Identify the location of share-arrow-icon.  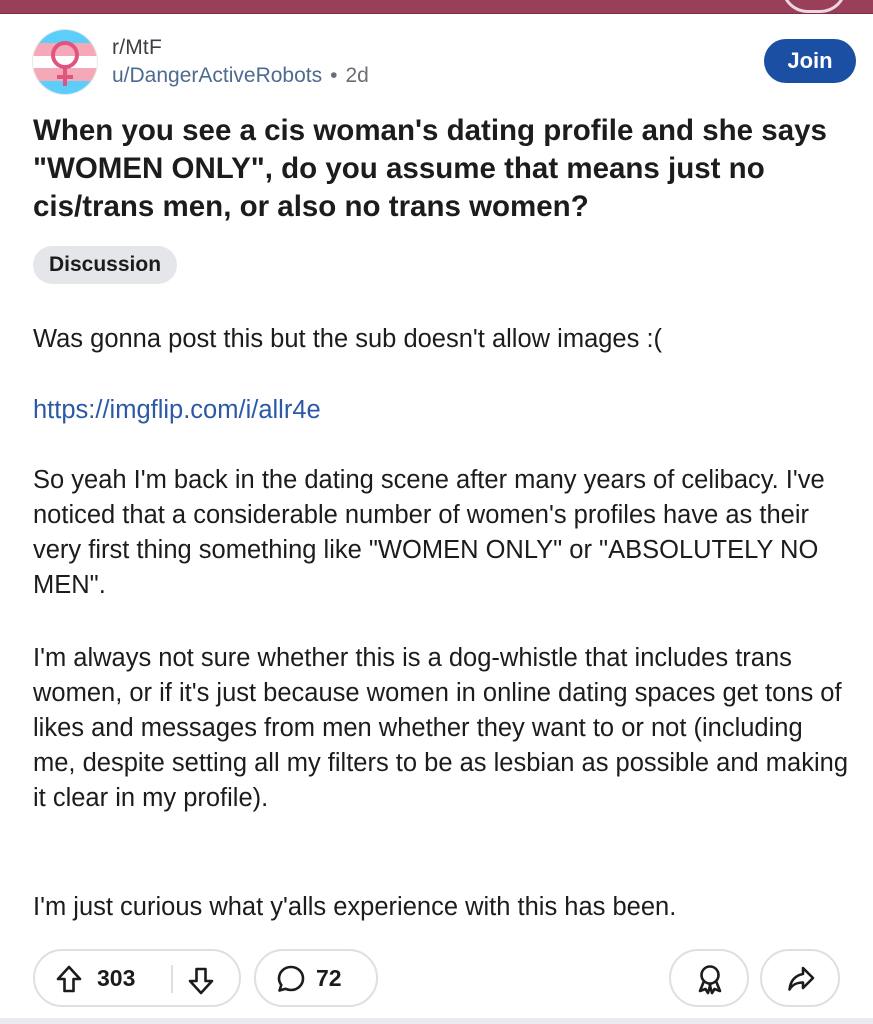
(801, 978).